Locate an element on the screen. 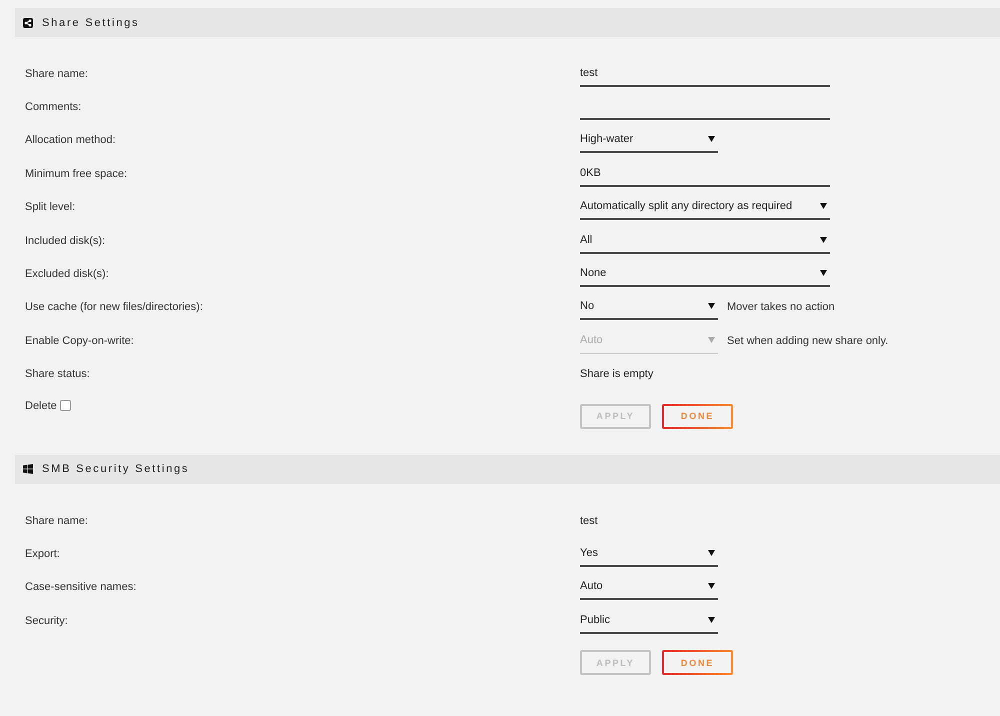  dropdown: Automatically split any directory as required is located at coordinates (705, 207).